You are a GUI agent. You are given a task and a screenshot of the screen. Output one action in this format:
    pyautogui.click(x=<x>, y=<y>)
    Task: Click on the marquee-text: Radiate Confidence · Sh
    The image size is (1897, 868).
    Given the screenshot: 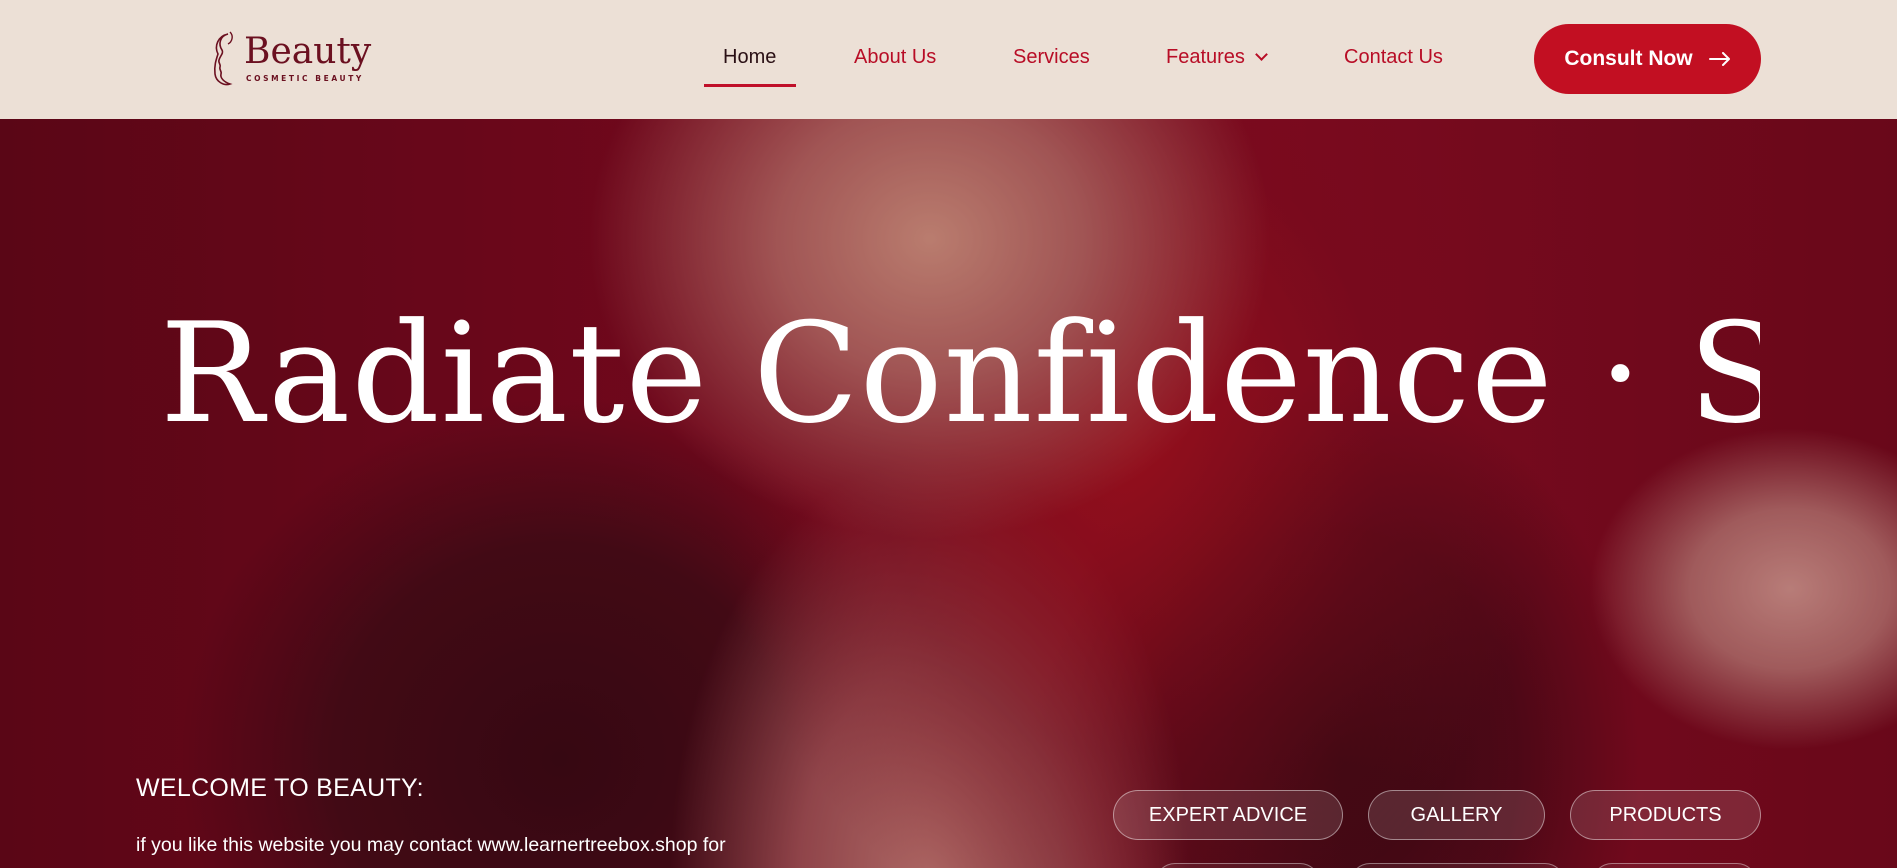 What is the action you would take?
    pyautogui.click(x=960, y=374)
    